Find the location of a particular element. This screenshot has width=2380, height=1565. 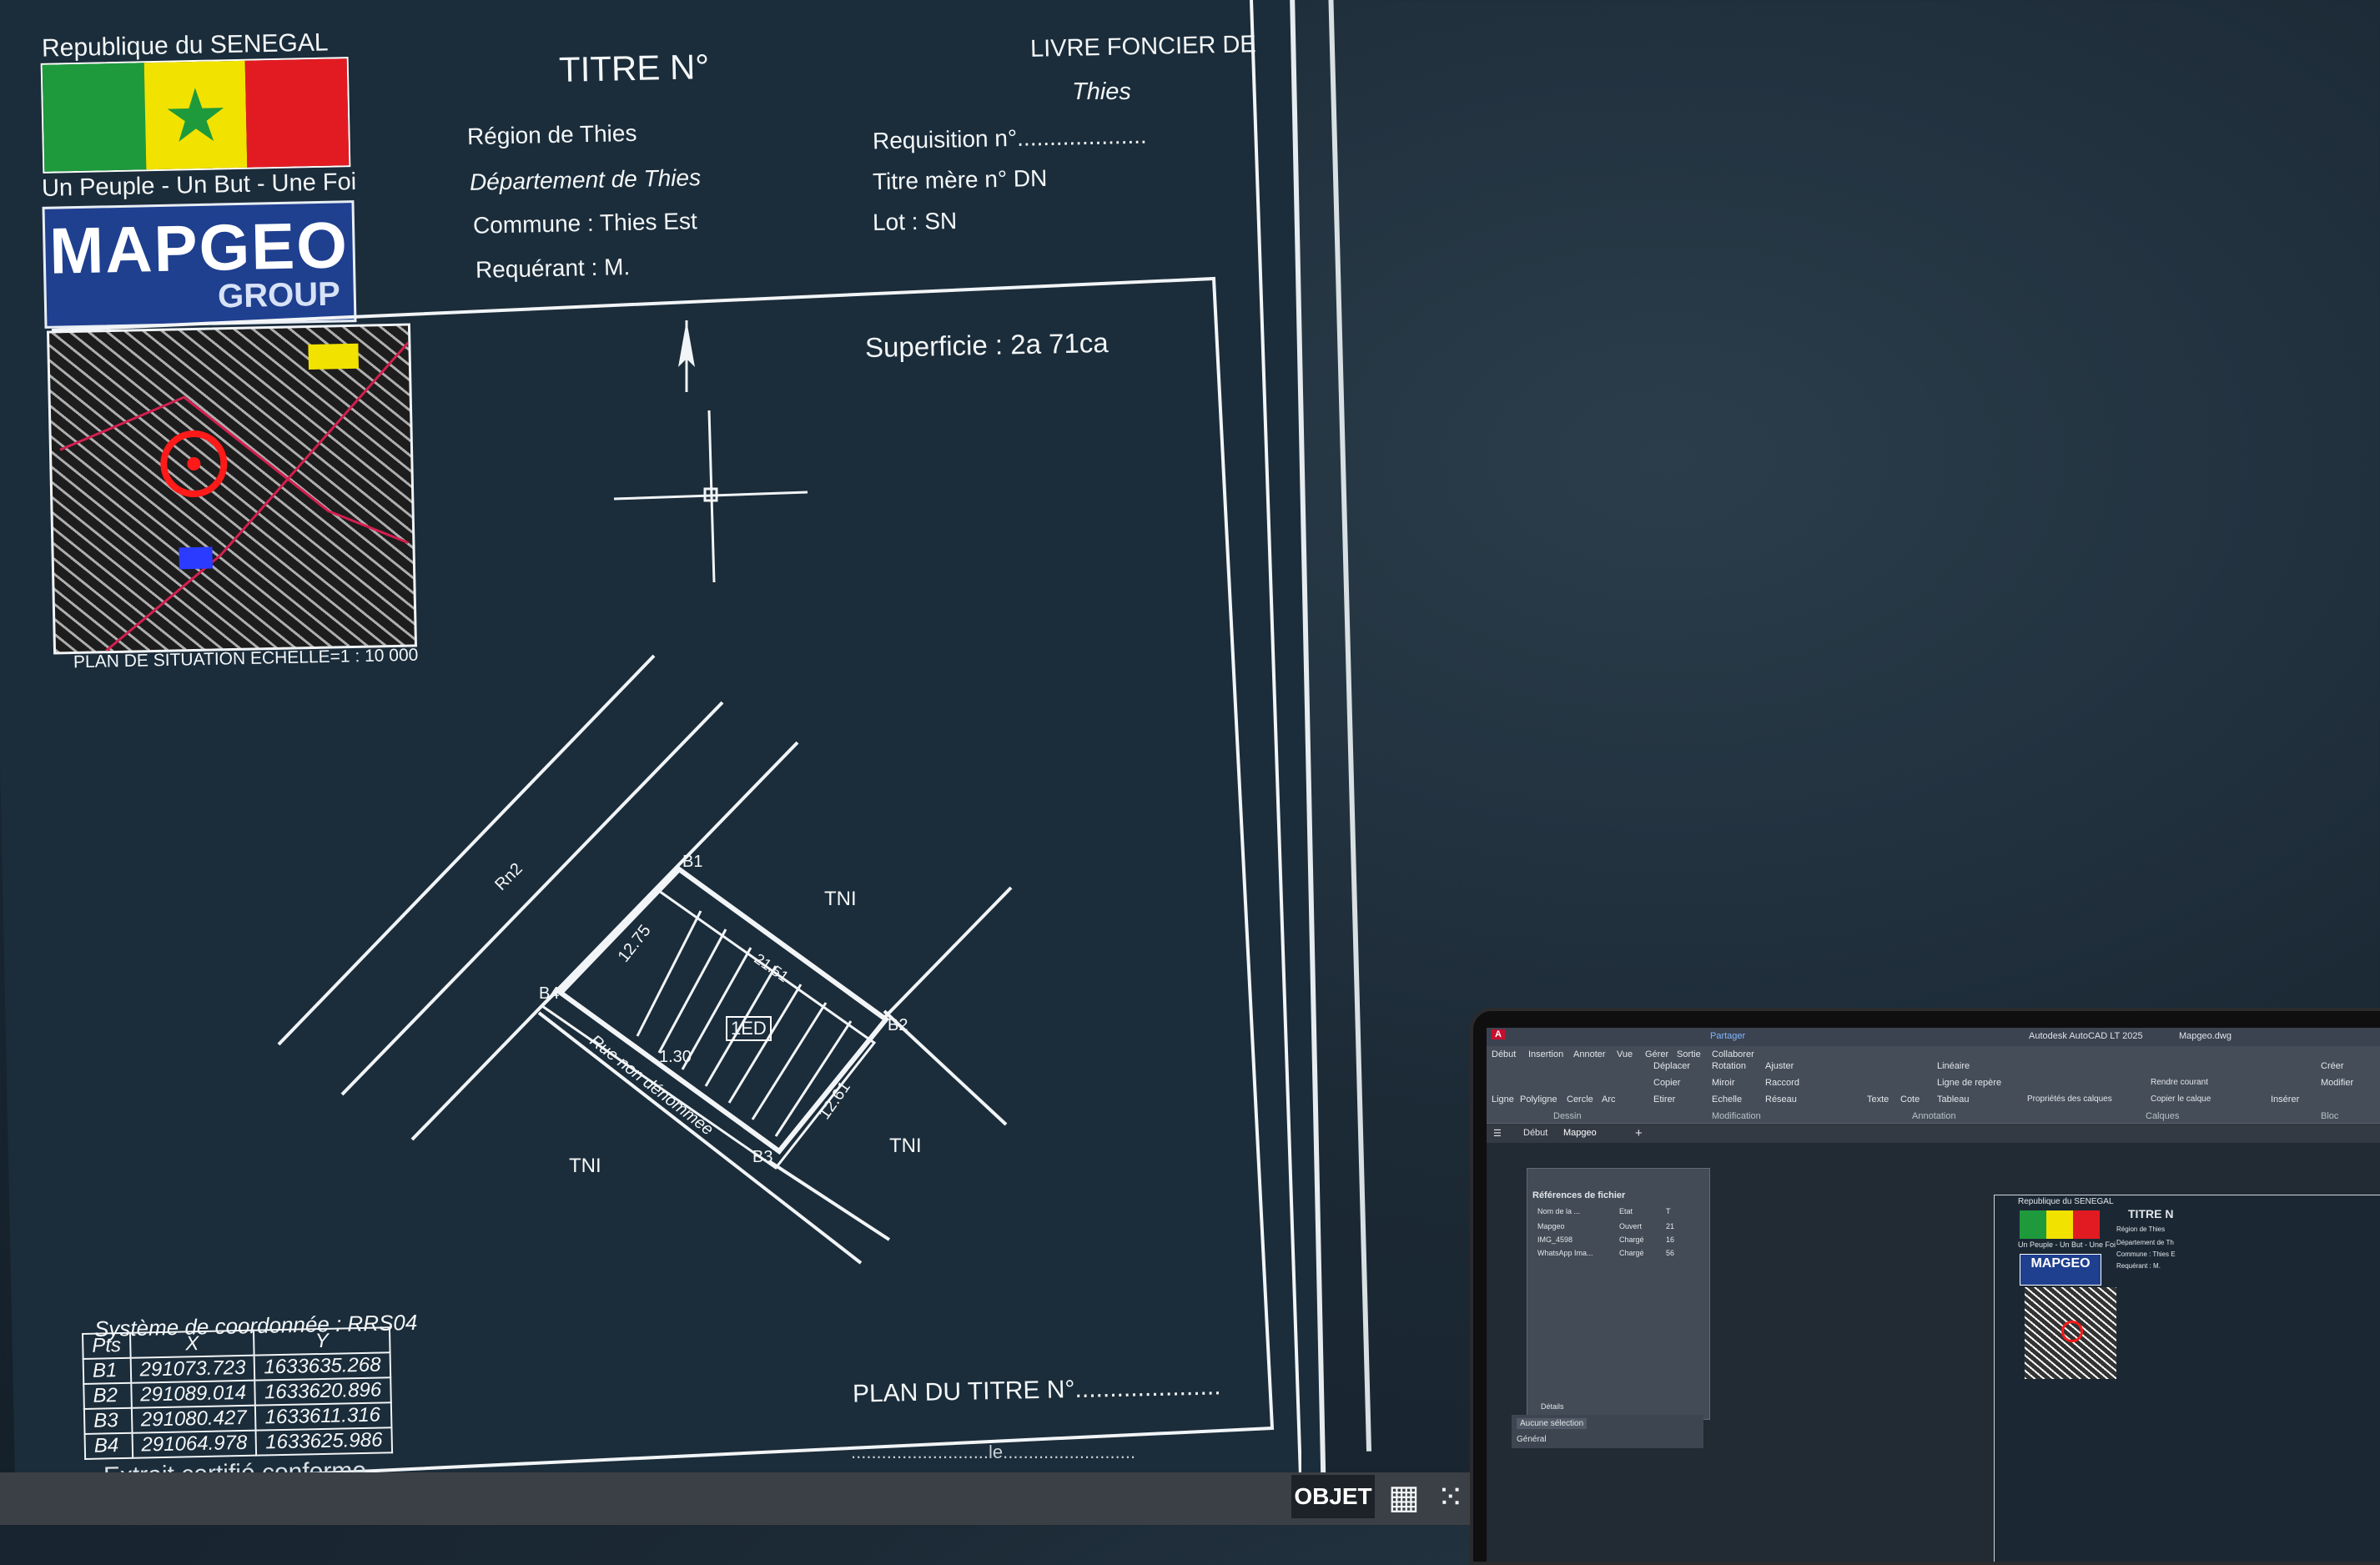

table-cell: 1633635.268 is located at coordinates (322, 1366).